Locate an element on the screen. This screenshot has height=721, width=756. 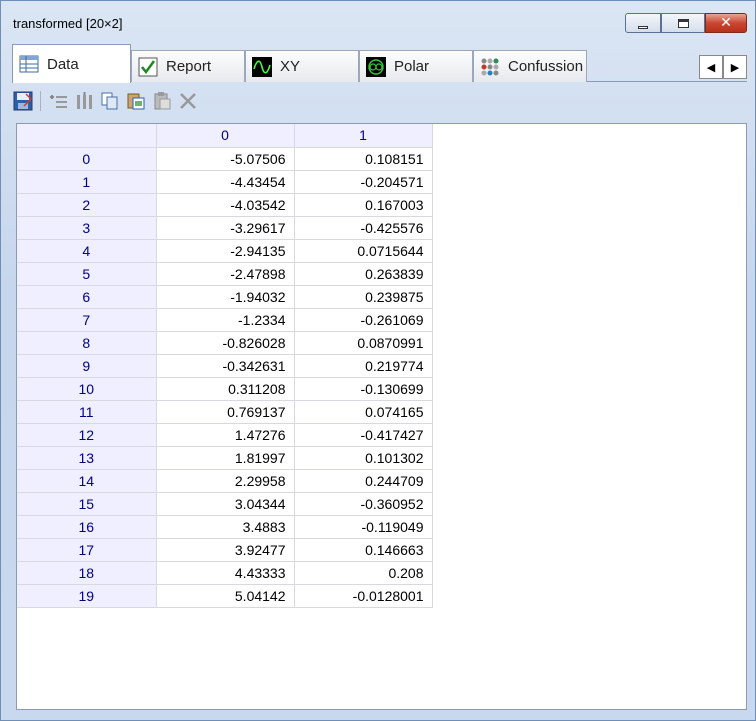
grid-cell: 0.101302 is located at coordinates (363, 458).